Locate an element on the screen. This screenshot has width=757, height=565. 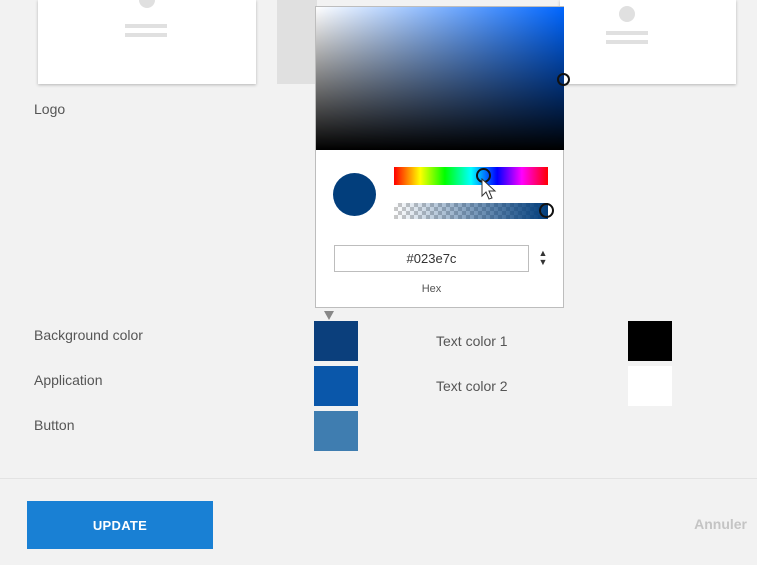
saturation-value-handle is located at coordinates (563, 79).